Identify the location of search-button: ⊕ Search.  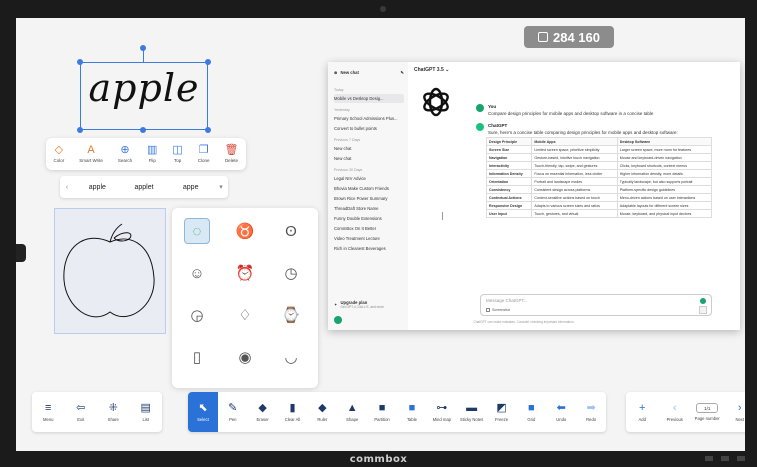
(125, 154).